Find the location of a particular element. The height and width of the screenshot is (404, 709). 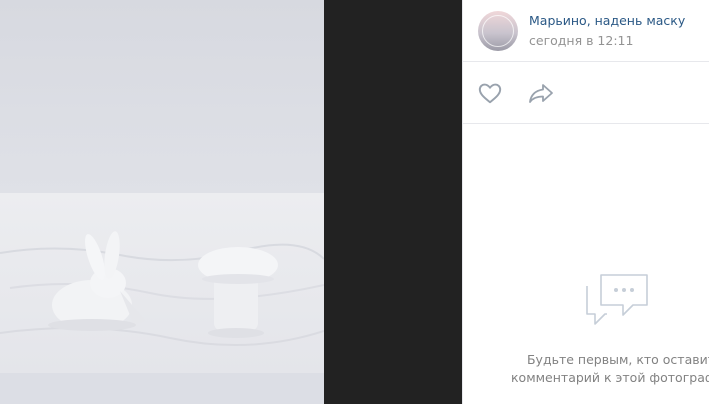

avatar-ring is located at coordinates (498, 31).